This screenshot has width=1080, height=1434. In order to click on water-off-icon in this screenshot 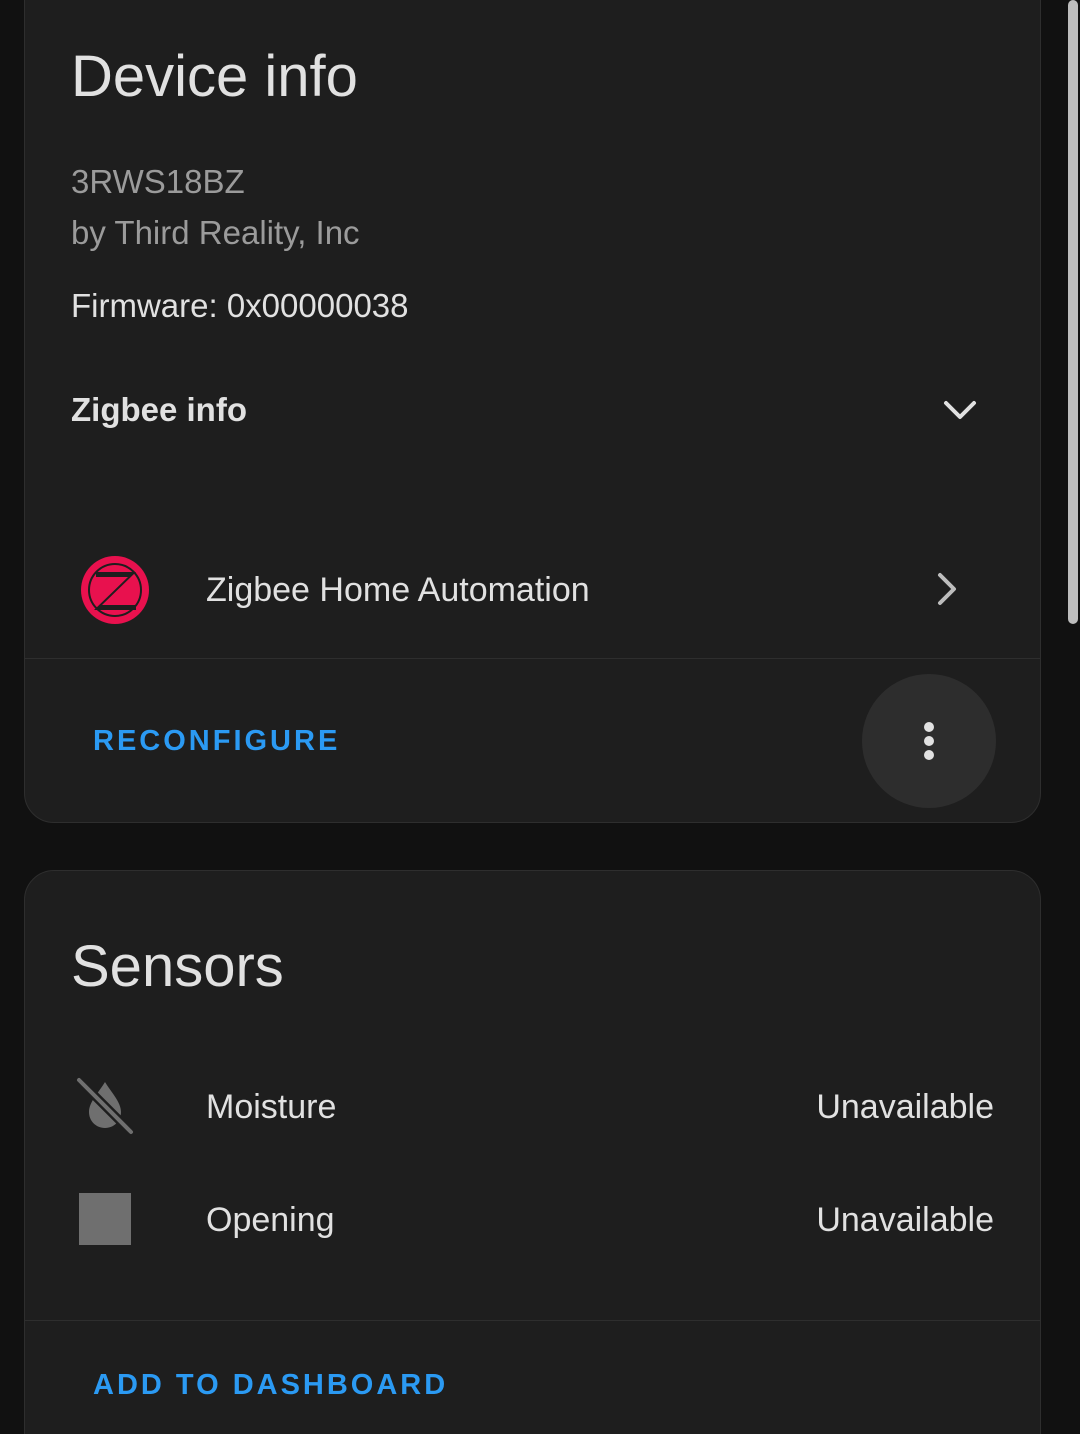, I will do `click(105, 1106)`.